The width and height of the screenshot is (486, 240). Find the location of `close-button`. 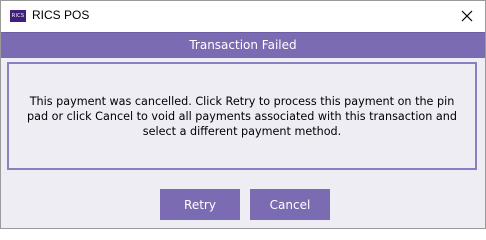

close-button is located at coordinates (467, 16).